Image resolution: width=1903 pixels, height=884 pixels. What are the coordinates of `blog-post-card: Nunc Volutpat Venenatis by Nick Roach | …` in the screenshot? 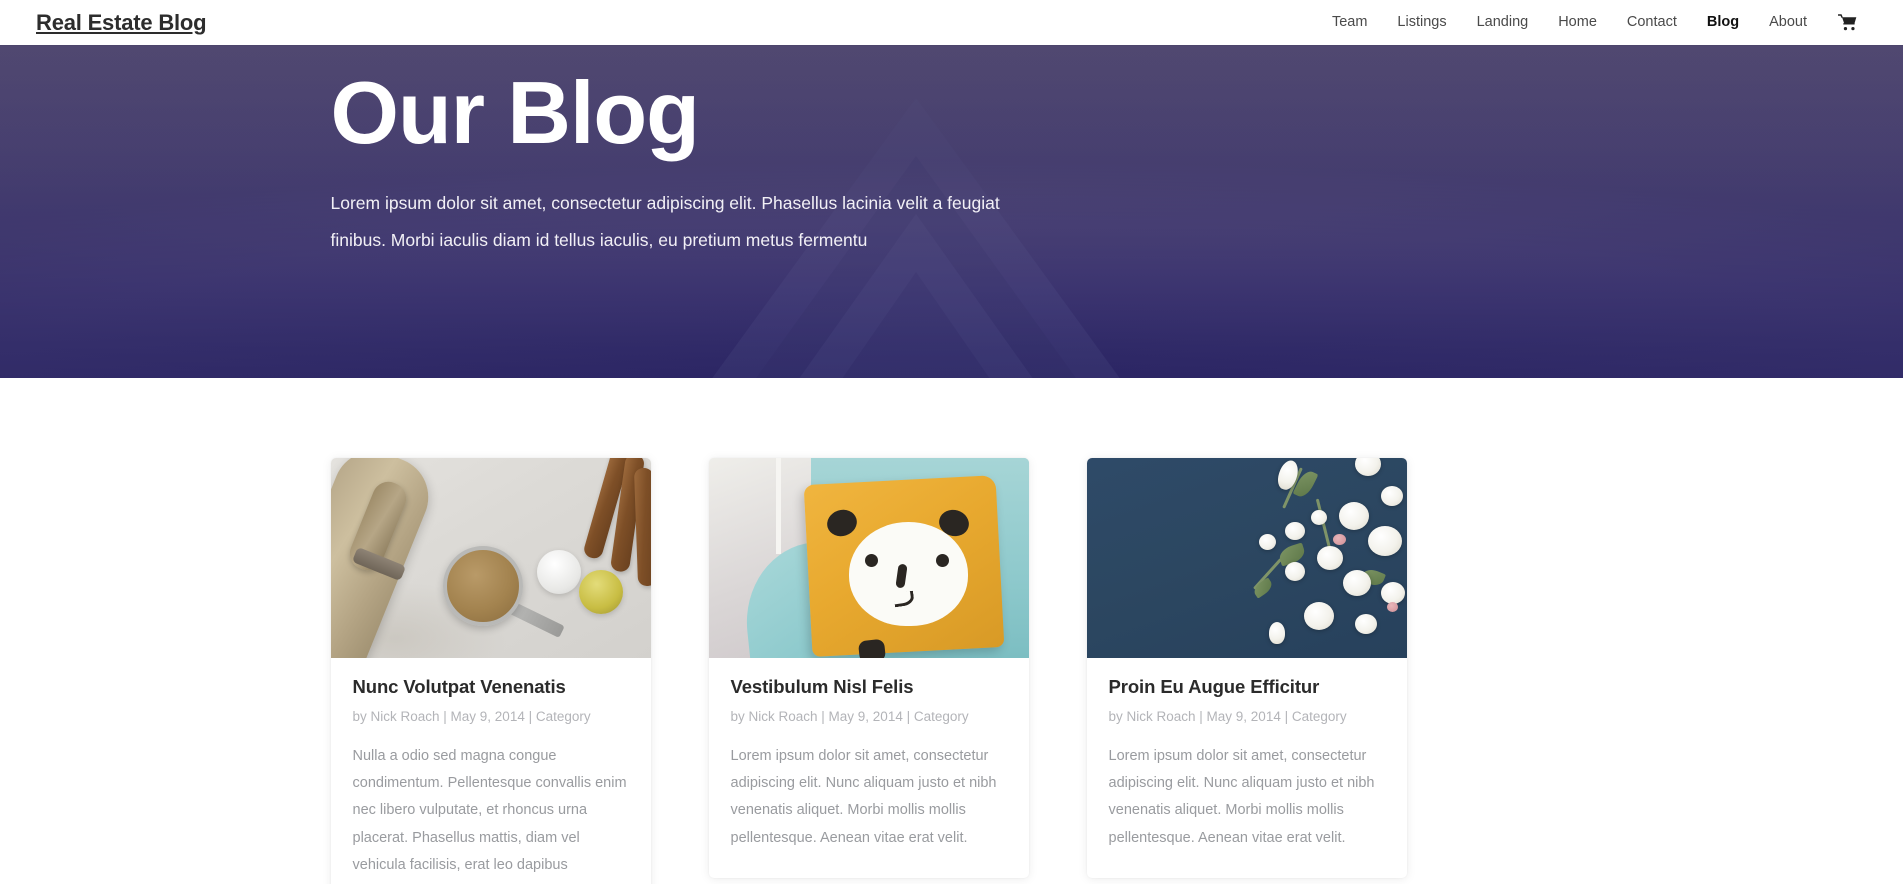 It's located at (490, 671).